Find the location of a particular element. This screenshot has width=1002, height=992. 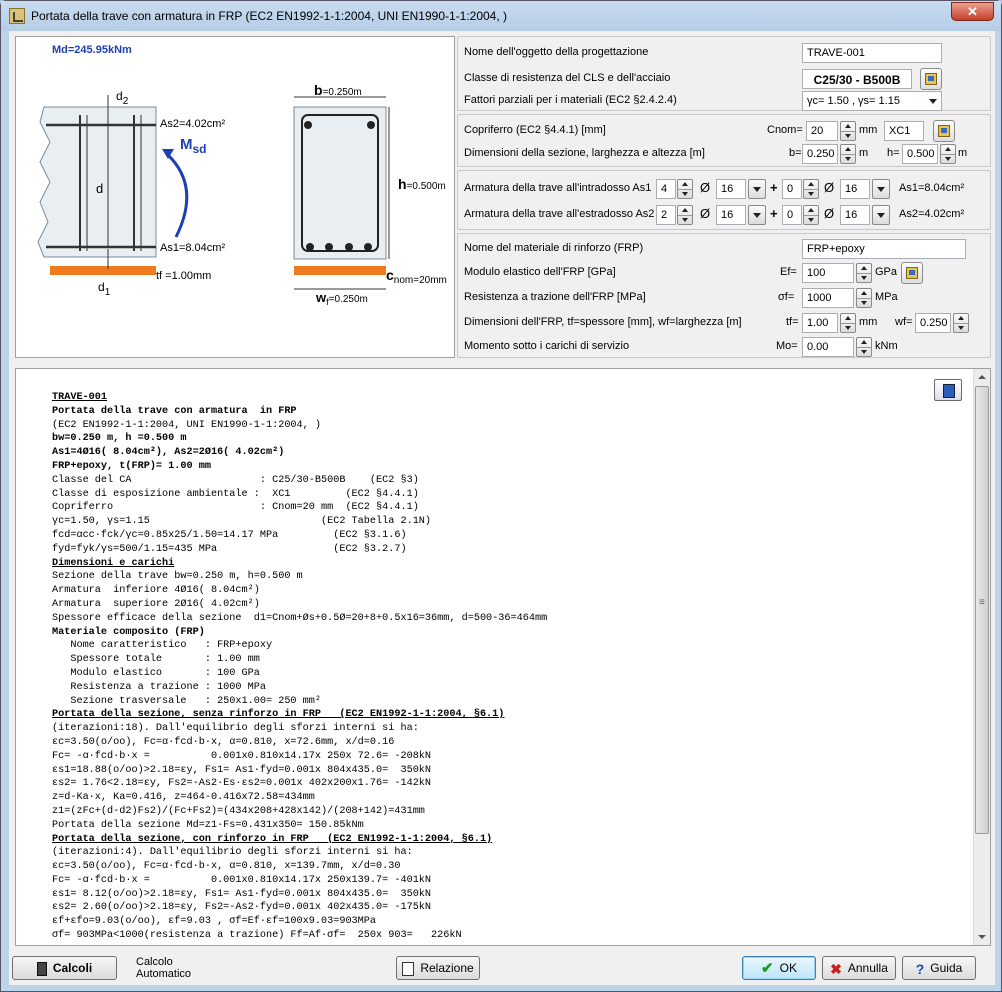

ef-row-label: Modulo elastico dell'FRP [GPa] is located at coordinates (540, 272).